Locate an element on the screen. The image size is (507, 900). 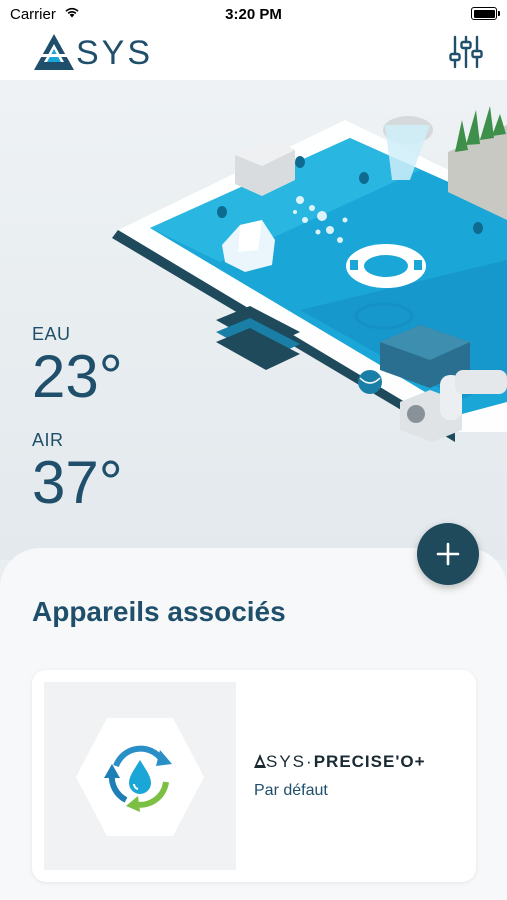
water-recycle-icon is located at coordinates (140, 777).